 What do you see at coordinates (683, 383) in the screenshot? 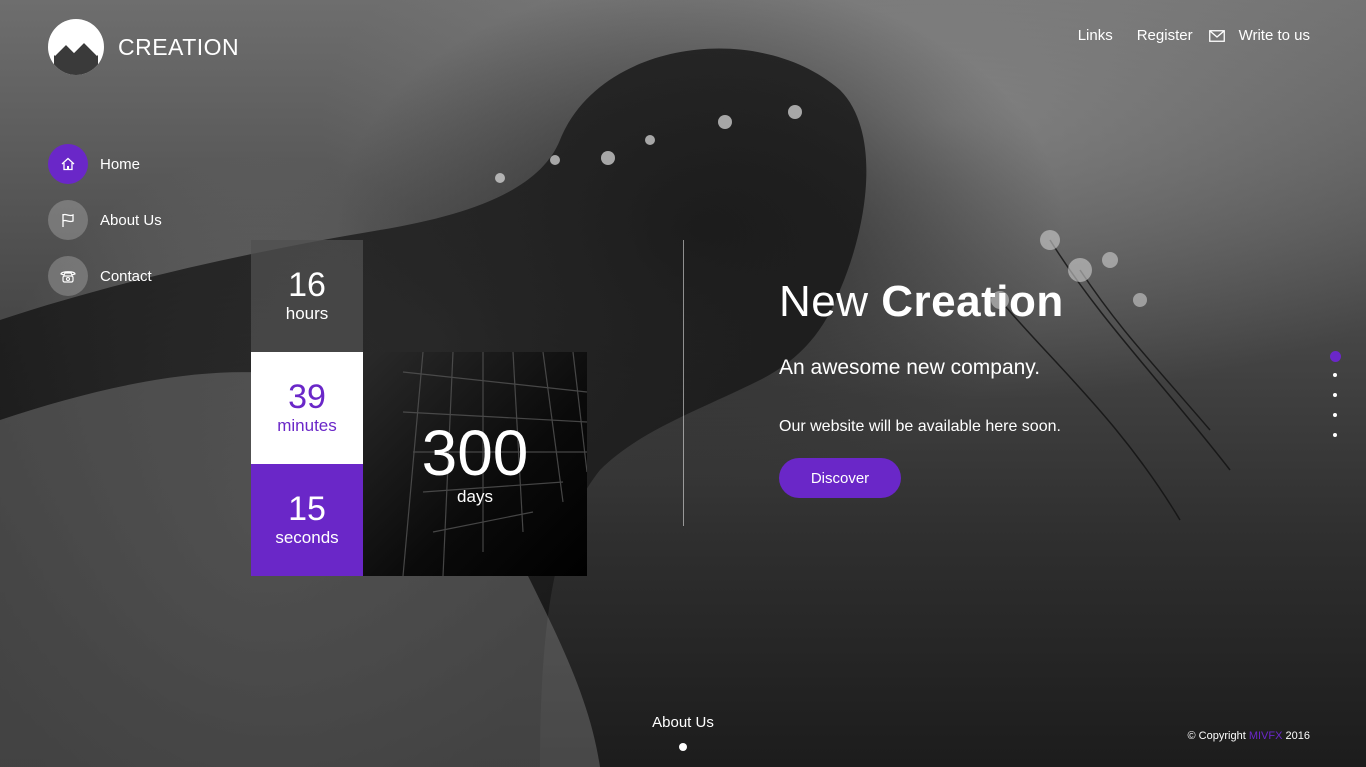
I see `vertical-divider` at bounding box center [683, 383].